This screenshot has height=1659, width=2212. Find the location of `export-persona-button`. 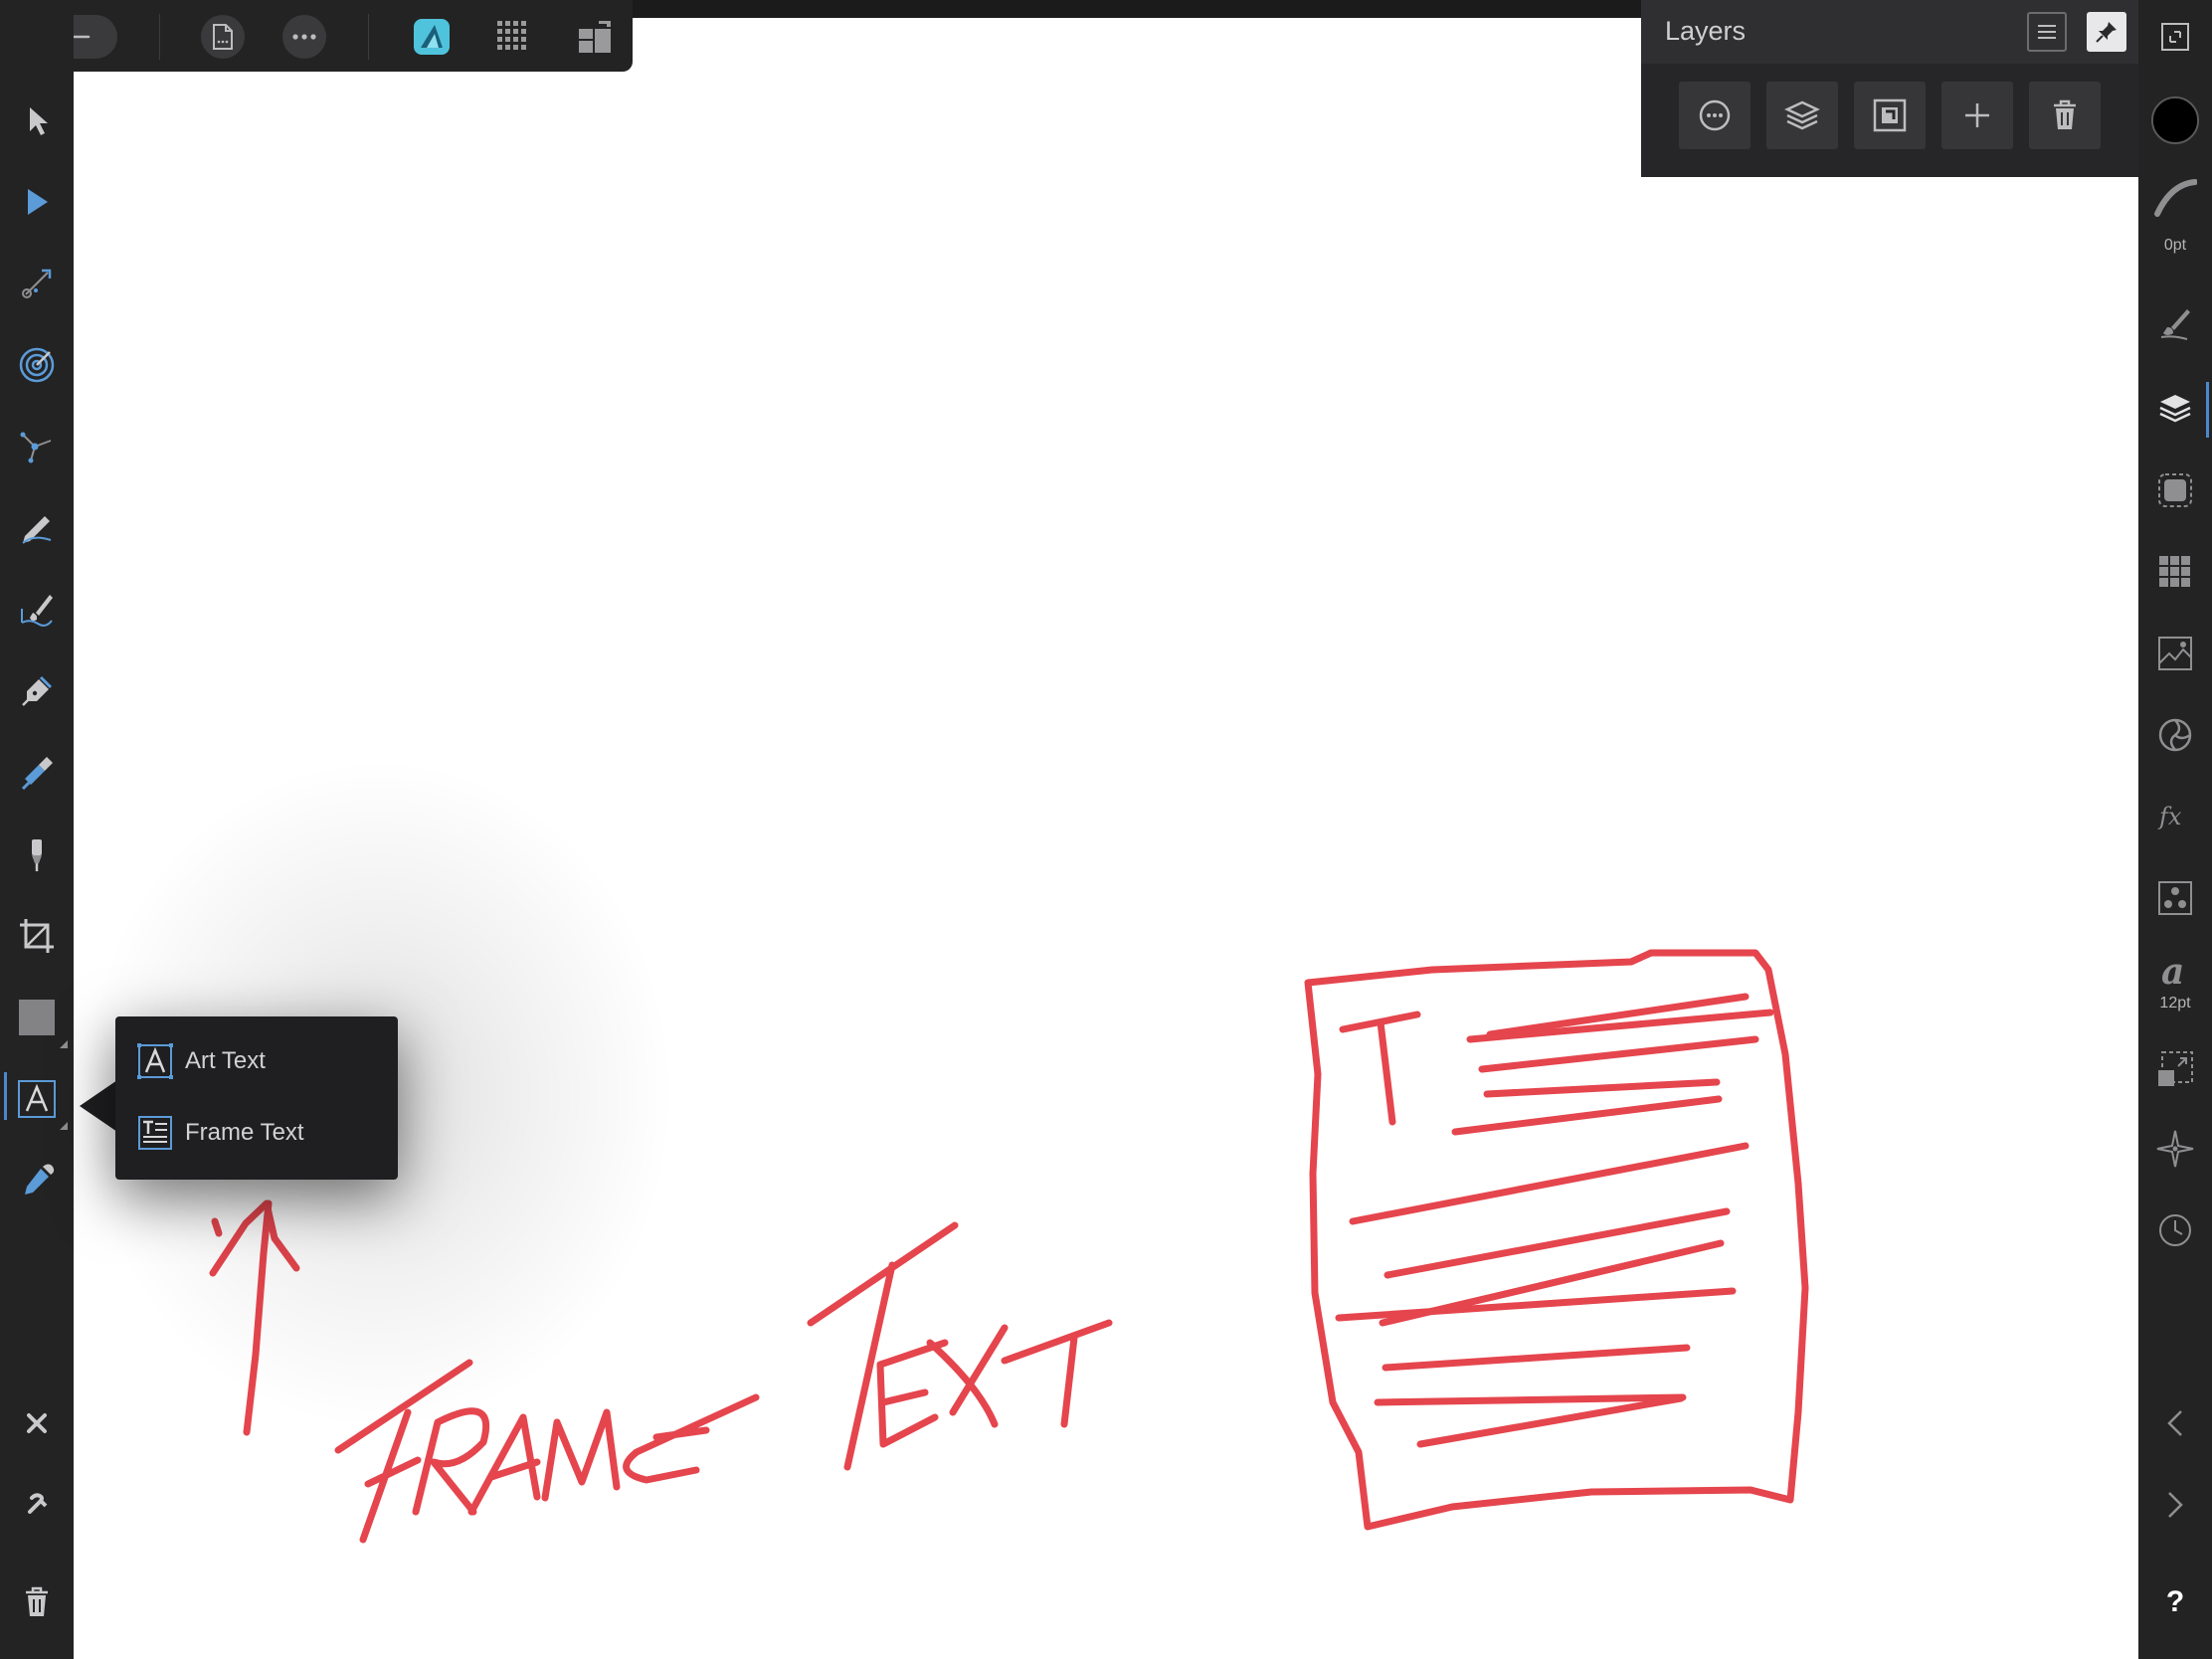

export-persona-button is located at coordinates (595, 37).